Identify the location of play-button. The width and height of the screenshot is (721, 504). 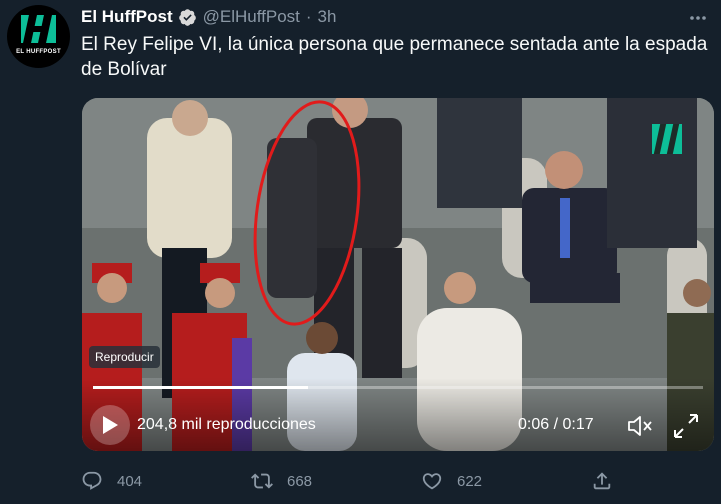
(110, 425).